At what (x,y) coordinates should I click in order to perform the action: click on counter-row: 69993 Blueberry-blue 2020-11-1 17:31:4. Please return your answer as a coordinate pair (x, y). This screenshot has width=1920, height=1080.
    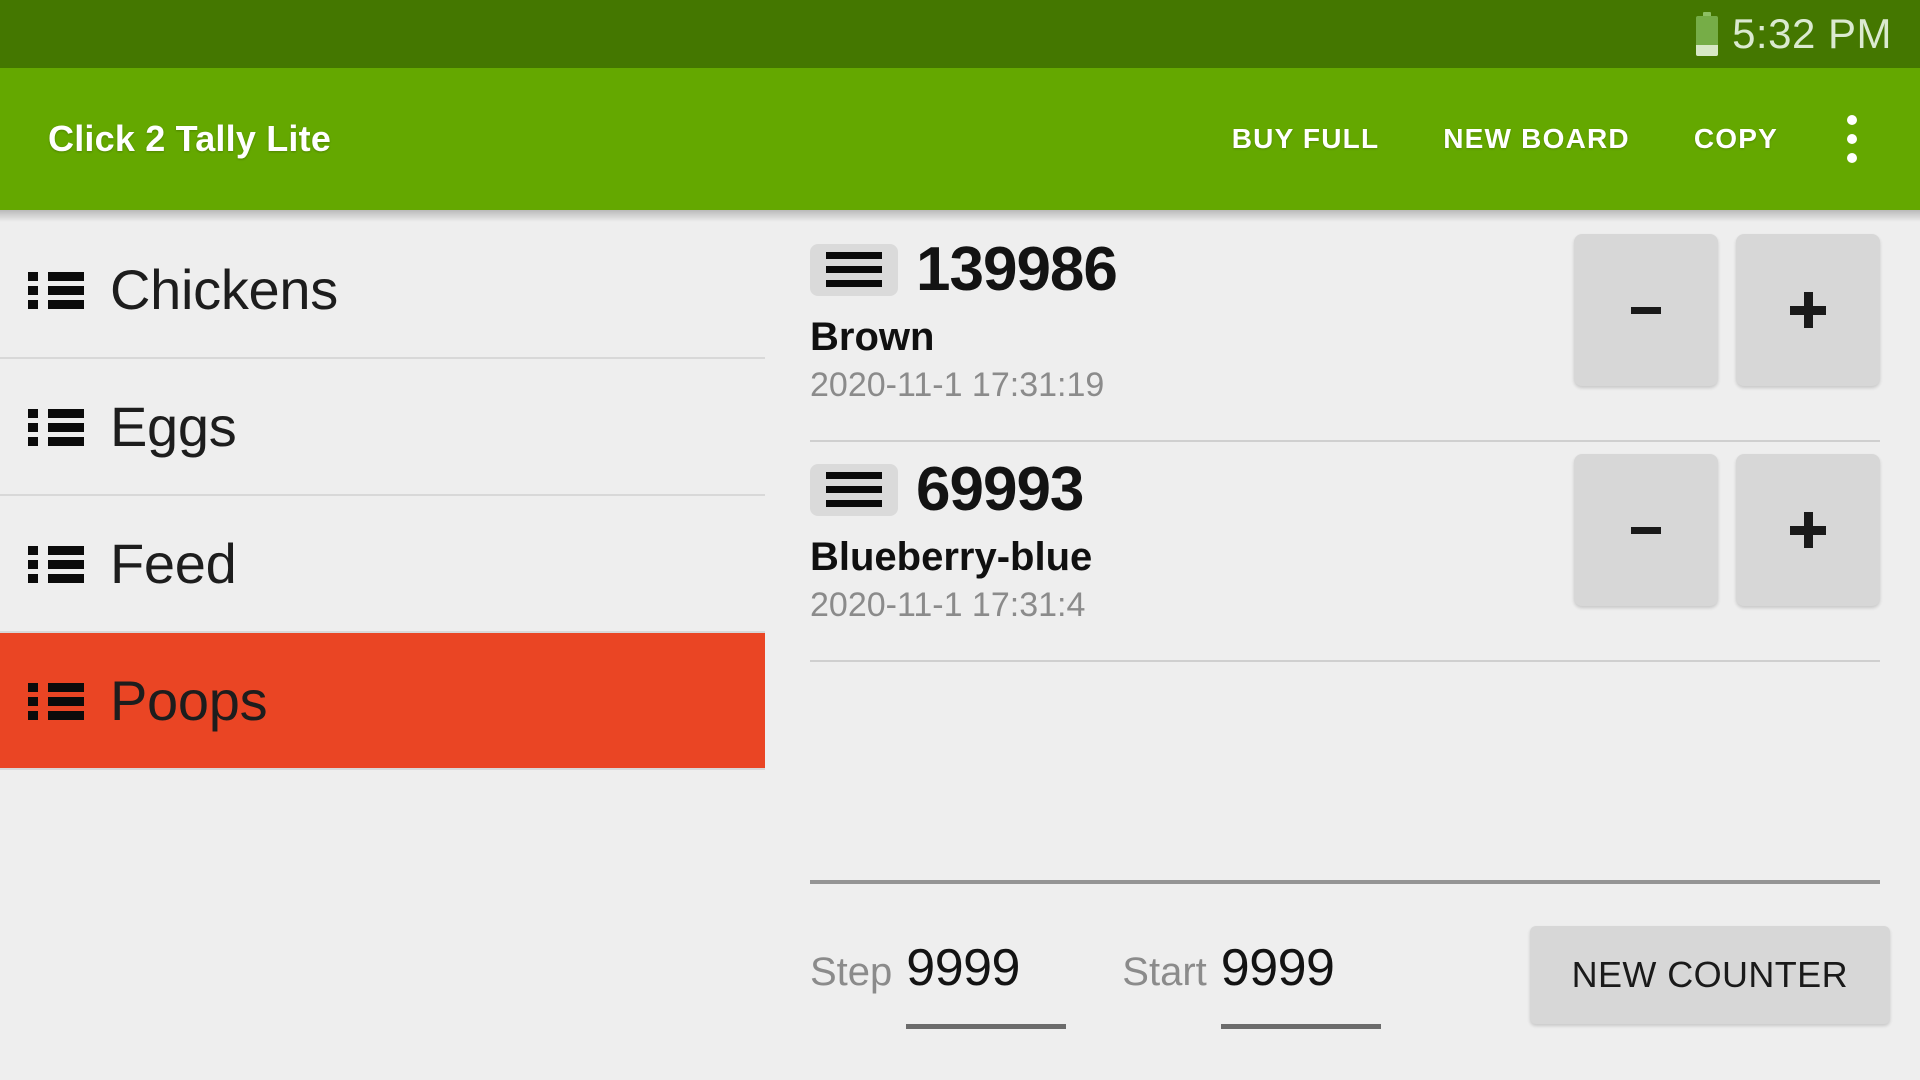
    Looking at the image, I should click on (1345, 552).